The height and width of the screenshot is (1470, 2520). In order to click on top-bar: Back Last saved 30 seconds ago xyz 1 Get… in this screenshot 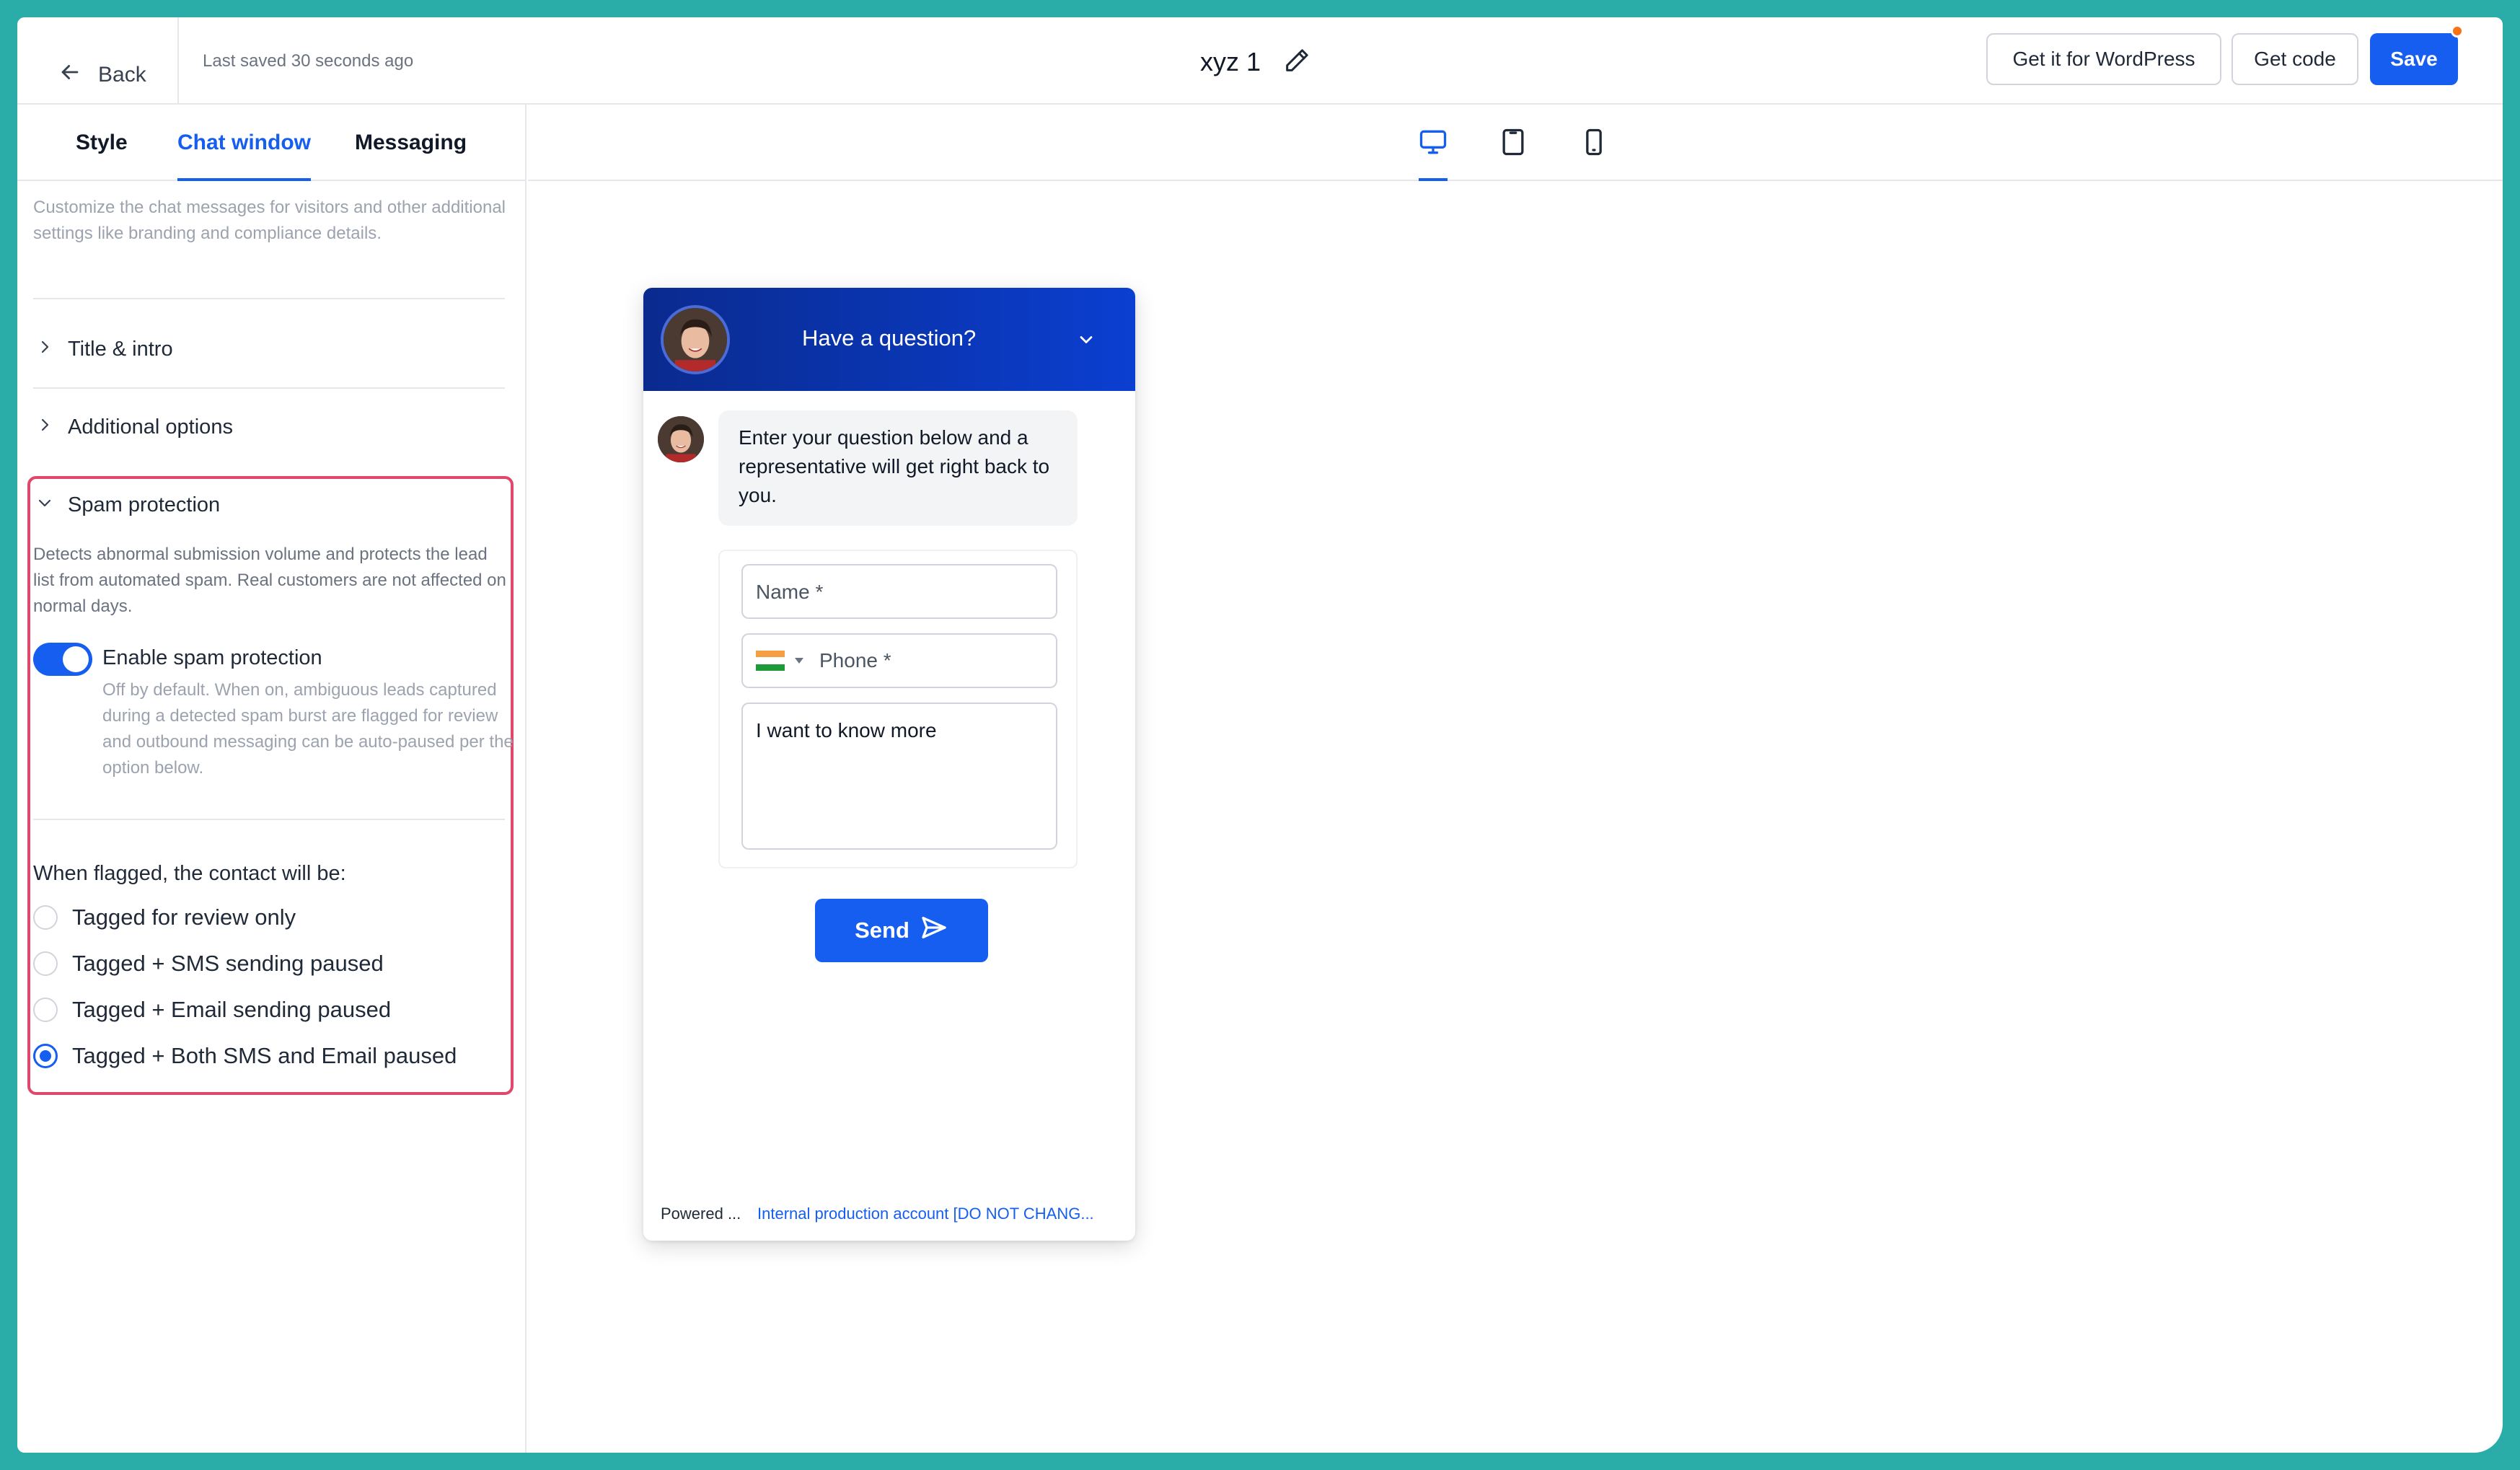, I will do `click(1260, 61)`.